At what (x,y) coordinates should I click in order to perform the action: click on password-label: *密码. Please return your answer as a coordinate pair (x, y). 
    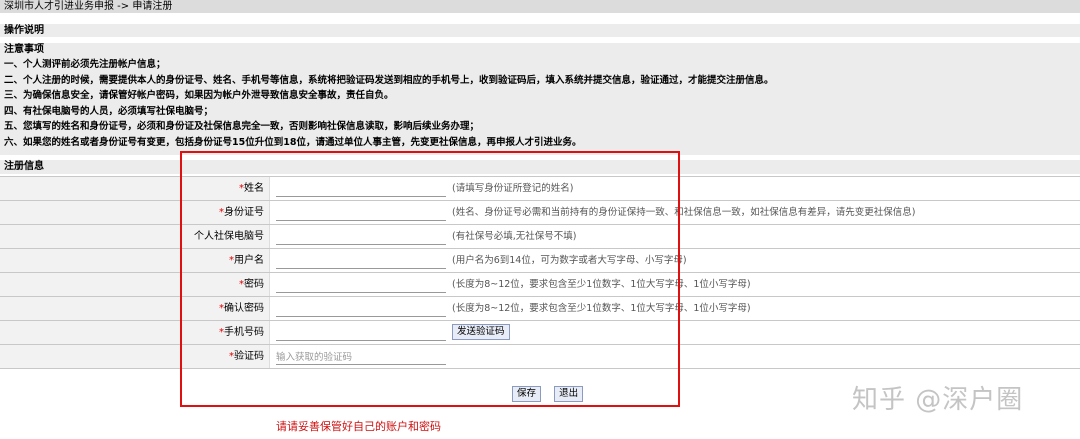
    Looking at the image, I should click on (135, 284).